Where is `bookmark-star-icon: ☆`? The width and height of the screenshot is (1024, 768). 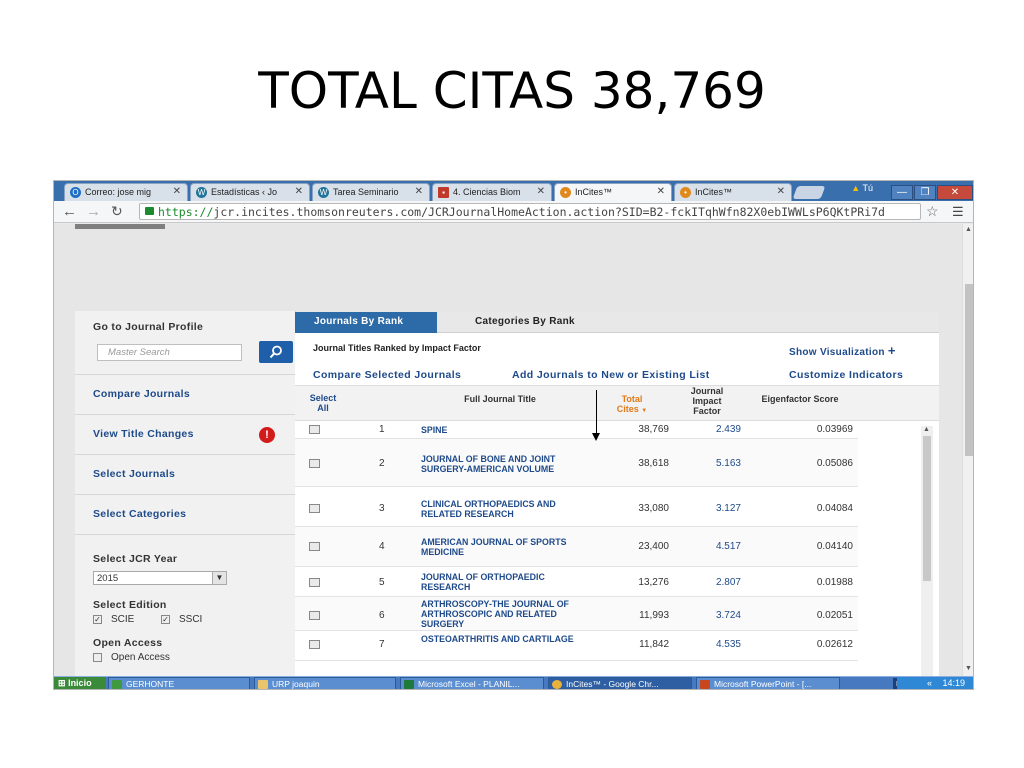
bookmark-star-icon: ☆ is located at coordinates (932, 211).